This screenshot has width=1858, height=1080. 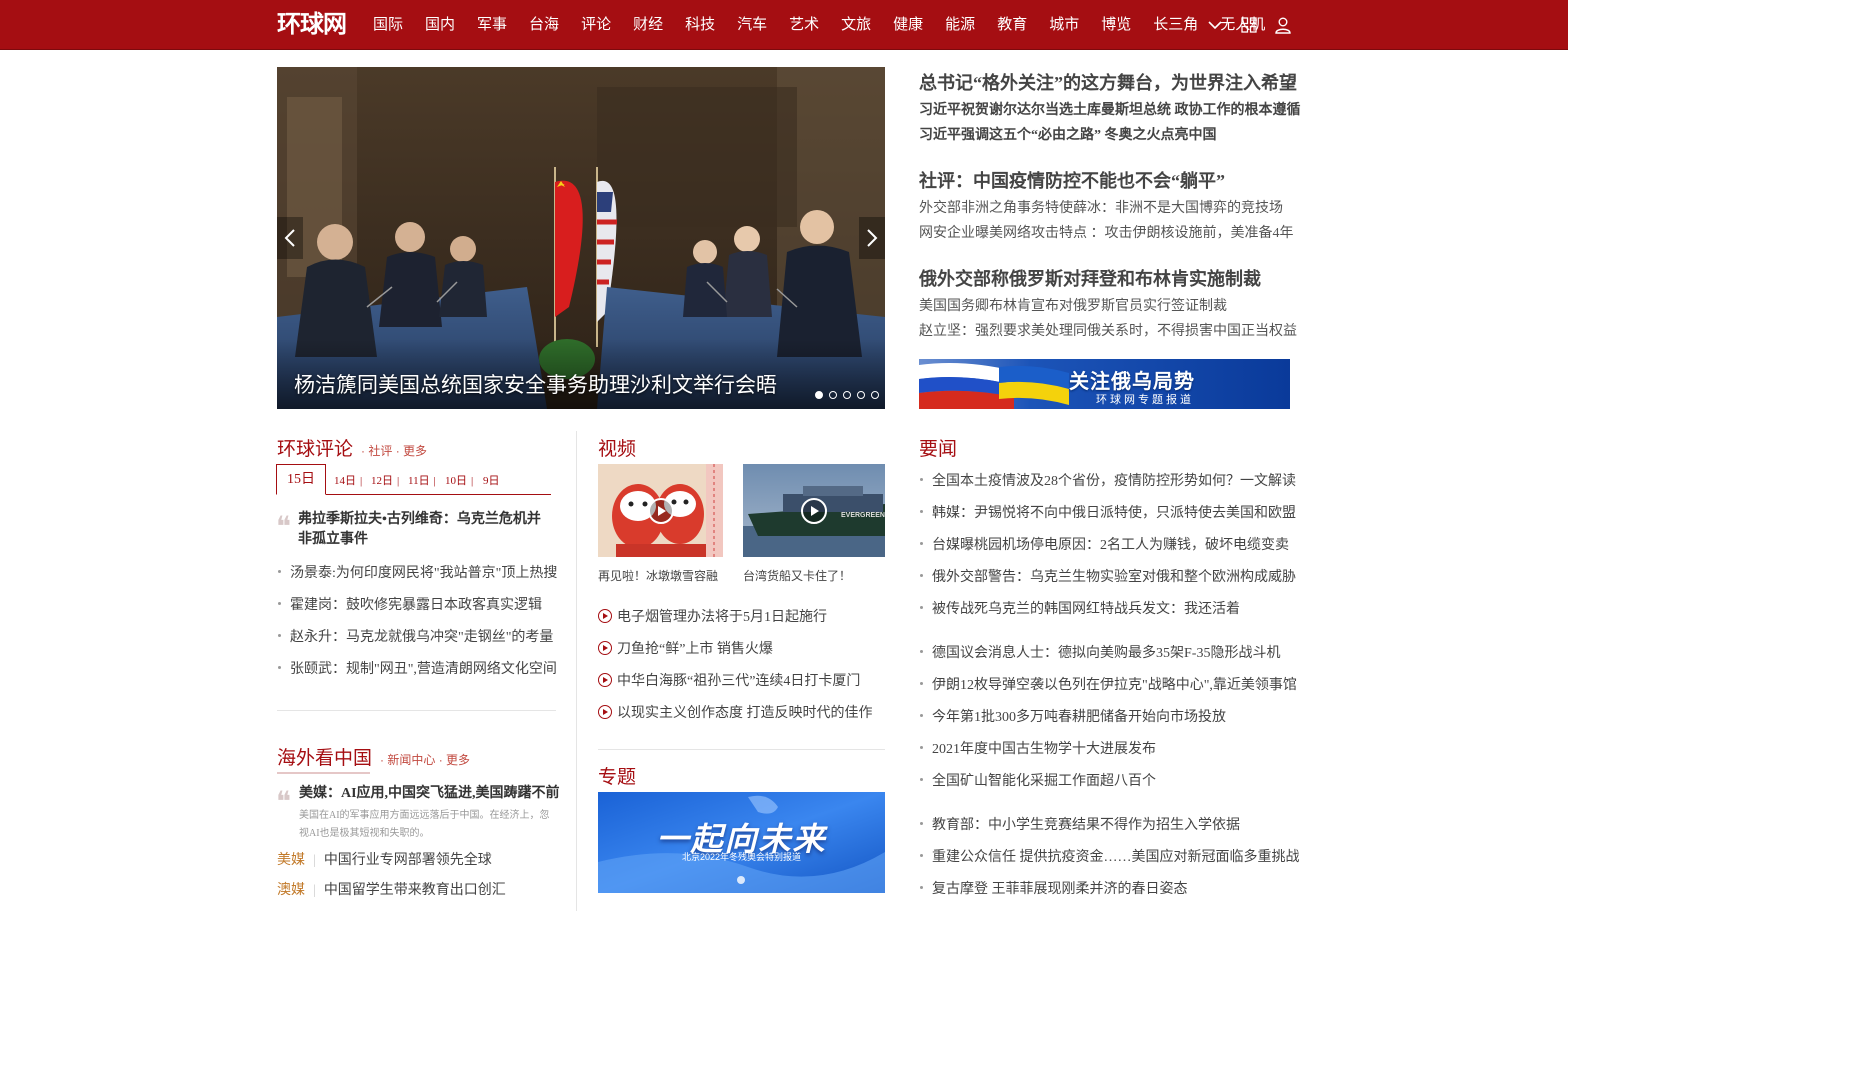 I want to click on date-tab: 11日 |, so click(x=422, y=480).